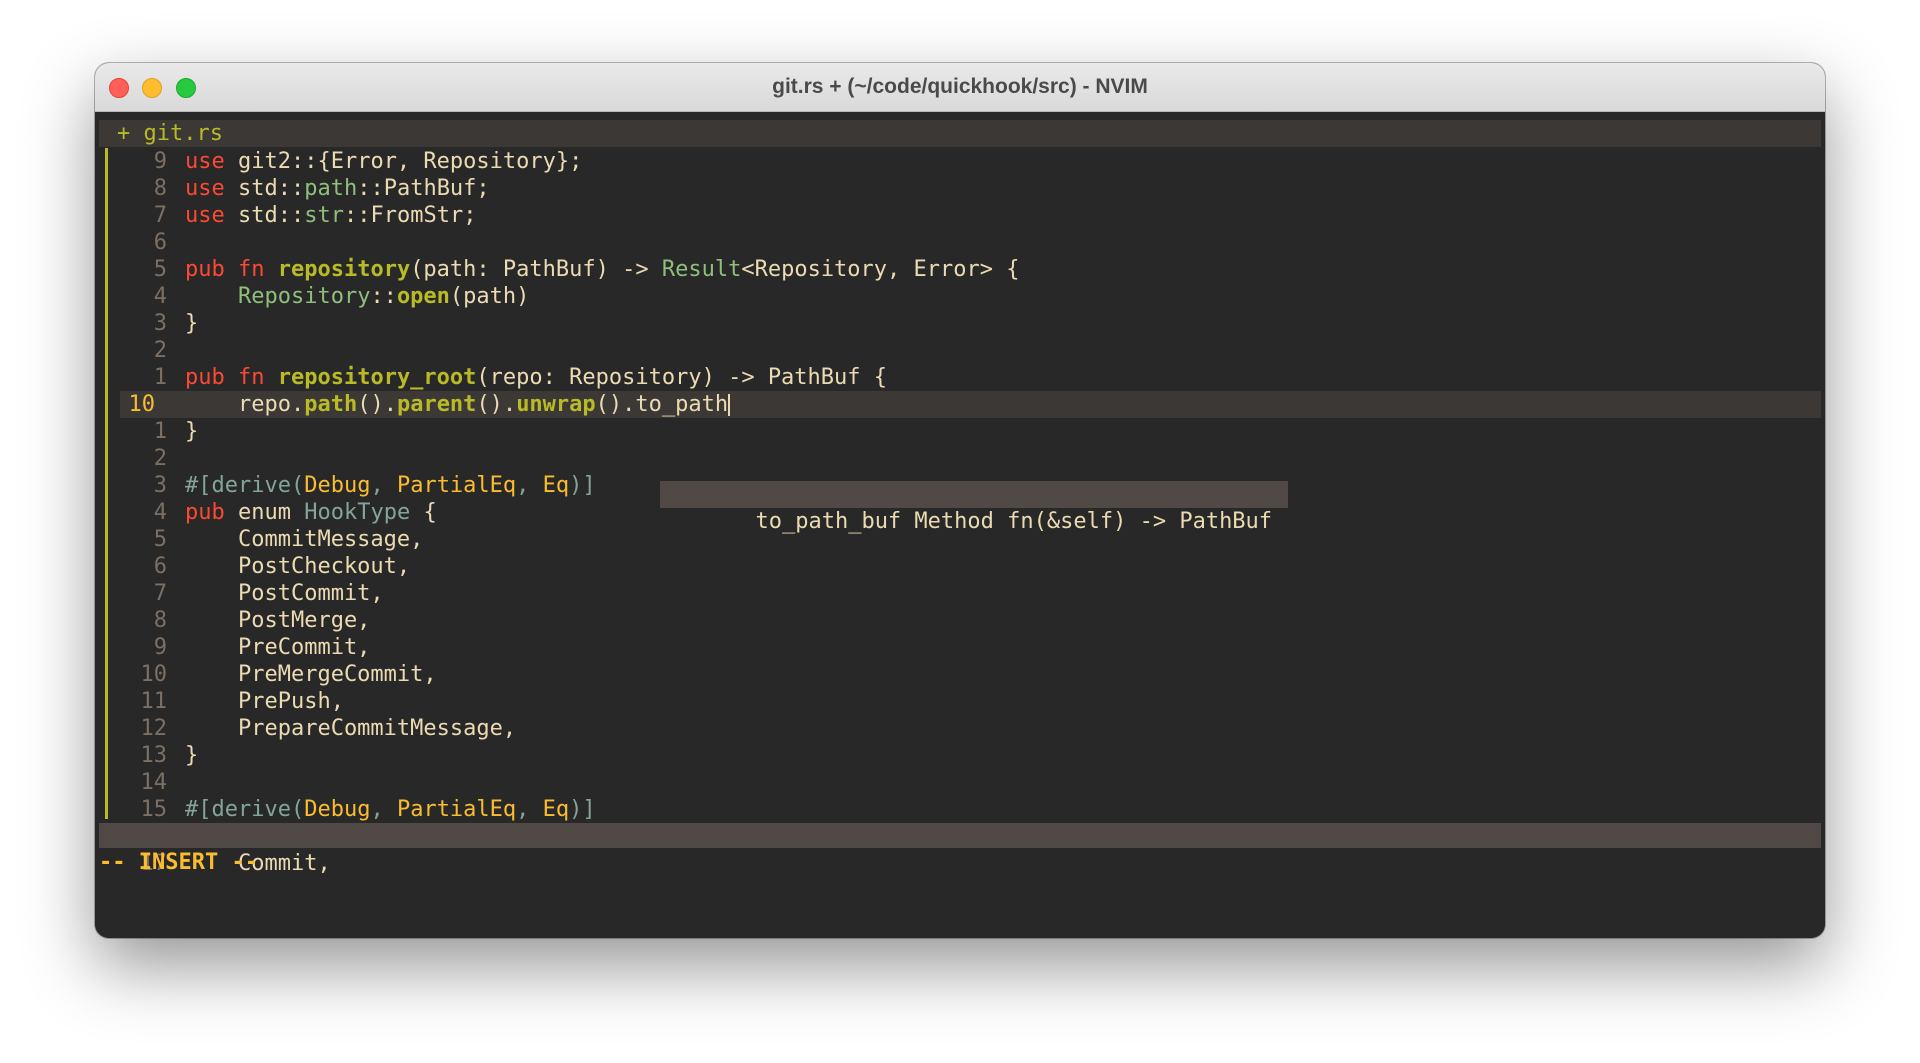 This screenshot has width=1920, height=1063. I want to click on title-bar: git.rs + (~/code/quickhook/src) - NVIM, so click(960, 87).